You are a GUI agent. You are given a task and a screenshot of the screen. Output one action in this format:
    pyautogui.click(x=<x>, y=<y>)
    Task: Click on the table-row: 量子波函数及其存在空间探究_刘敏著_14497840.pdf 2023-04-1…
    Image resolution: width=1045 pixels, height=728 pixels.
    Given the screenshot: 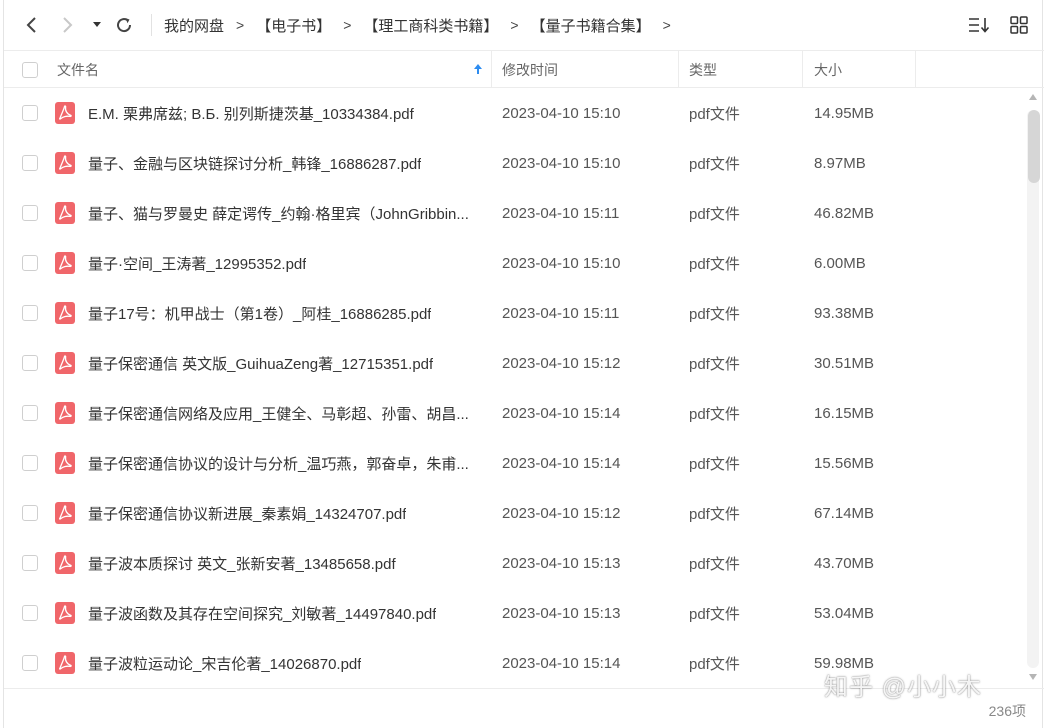 What is the action you would take?
    pyautogui.click(x=514, y=613)
    